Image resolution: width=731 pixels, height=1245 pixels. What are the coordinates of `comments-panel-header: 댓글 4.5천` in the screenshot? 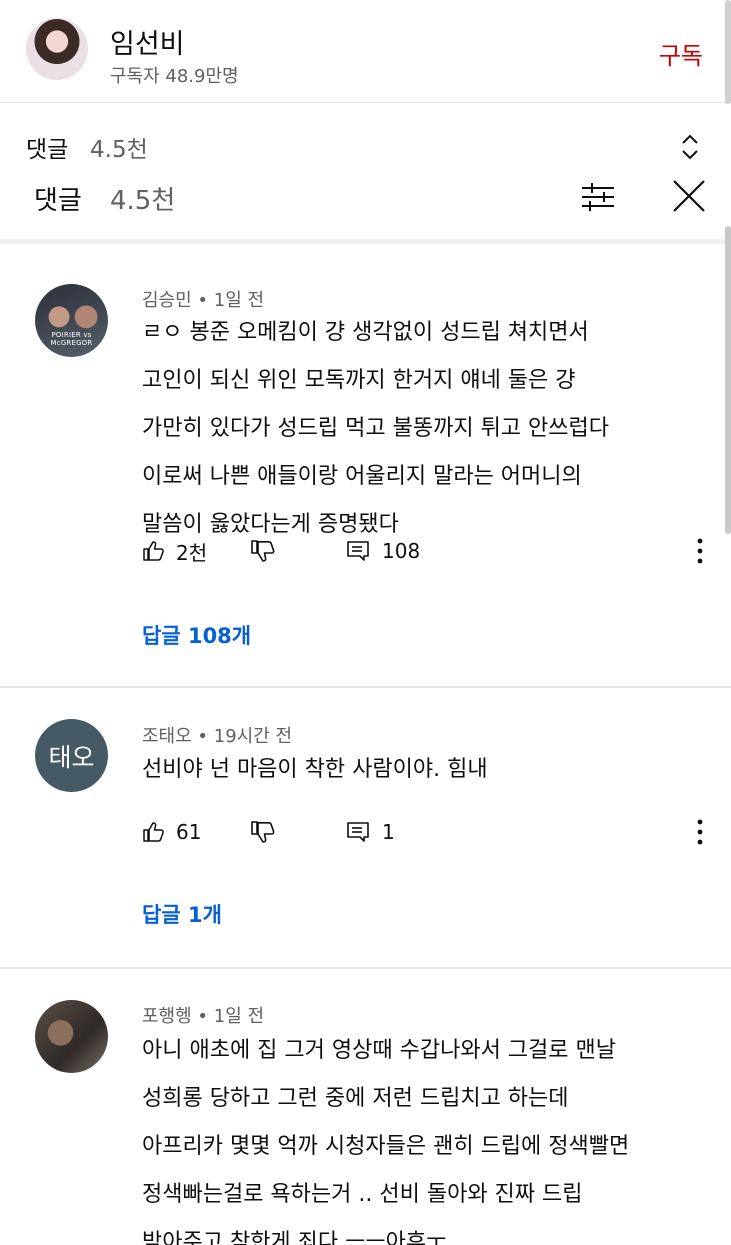 It's located at (365, 207).